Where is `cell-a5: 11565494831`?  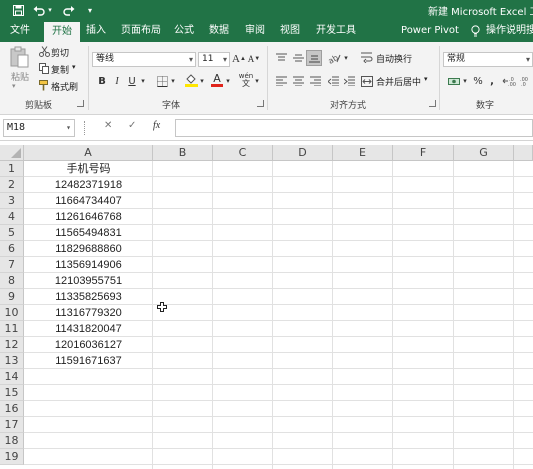
cell-a5: 11565494831 is located at coordinates (88, 233).